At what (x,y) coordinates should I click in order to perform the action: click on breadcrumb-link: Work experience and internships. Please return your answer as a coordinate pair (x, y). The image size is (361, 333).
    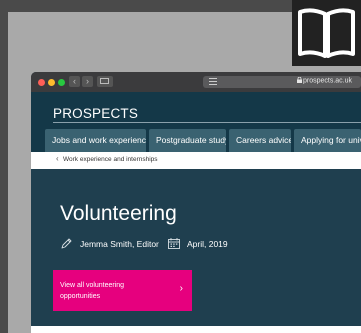
    Looking at the image, I should click on (110, 159).